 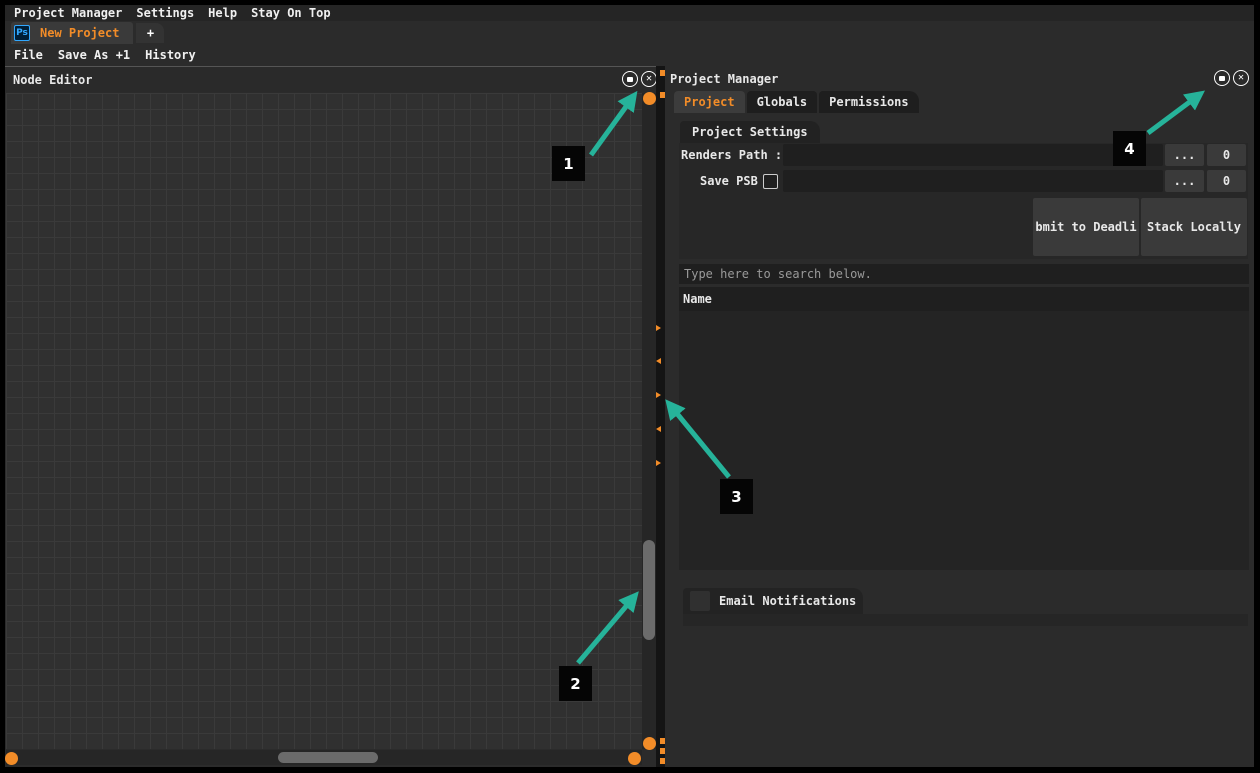 What do you see at coordinates (94, 55) in the screenshot?
I see `toolbar-save-as: Save As +1` at bounding box center [94, 55].